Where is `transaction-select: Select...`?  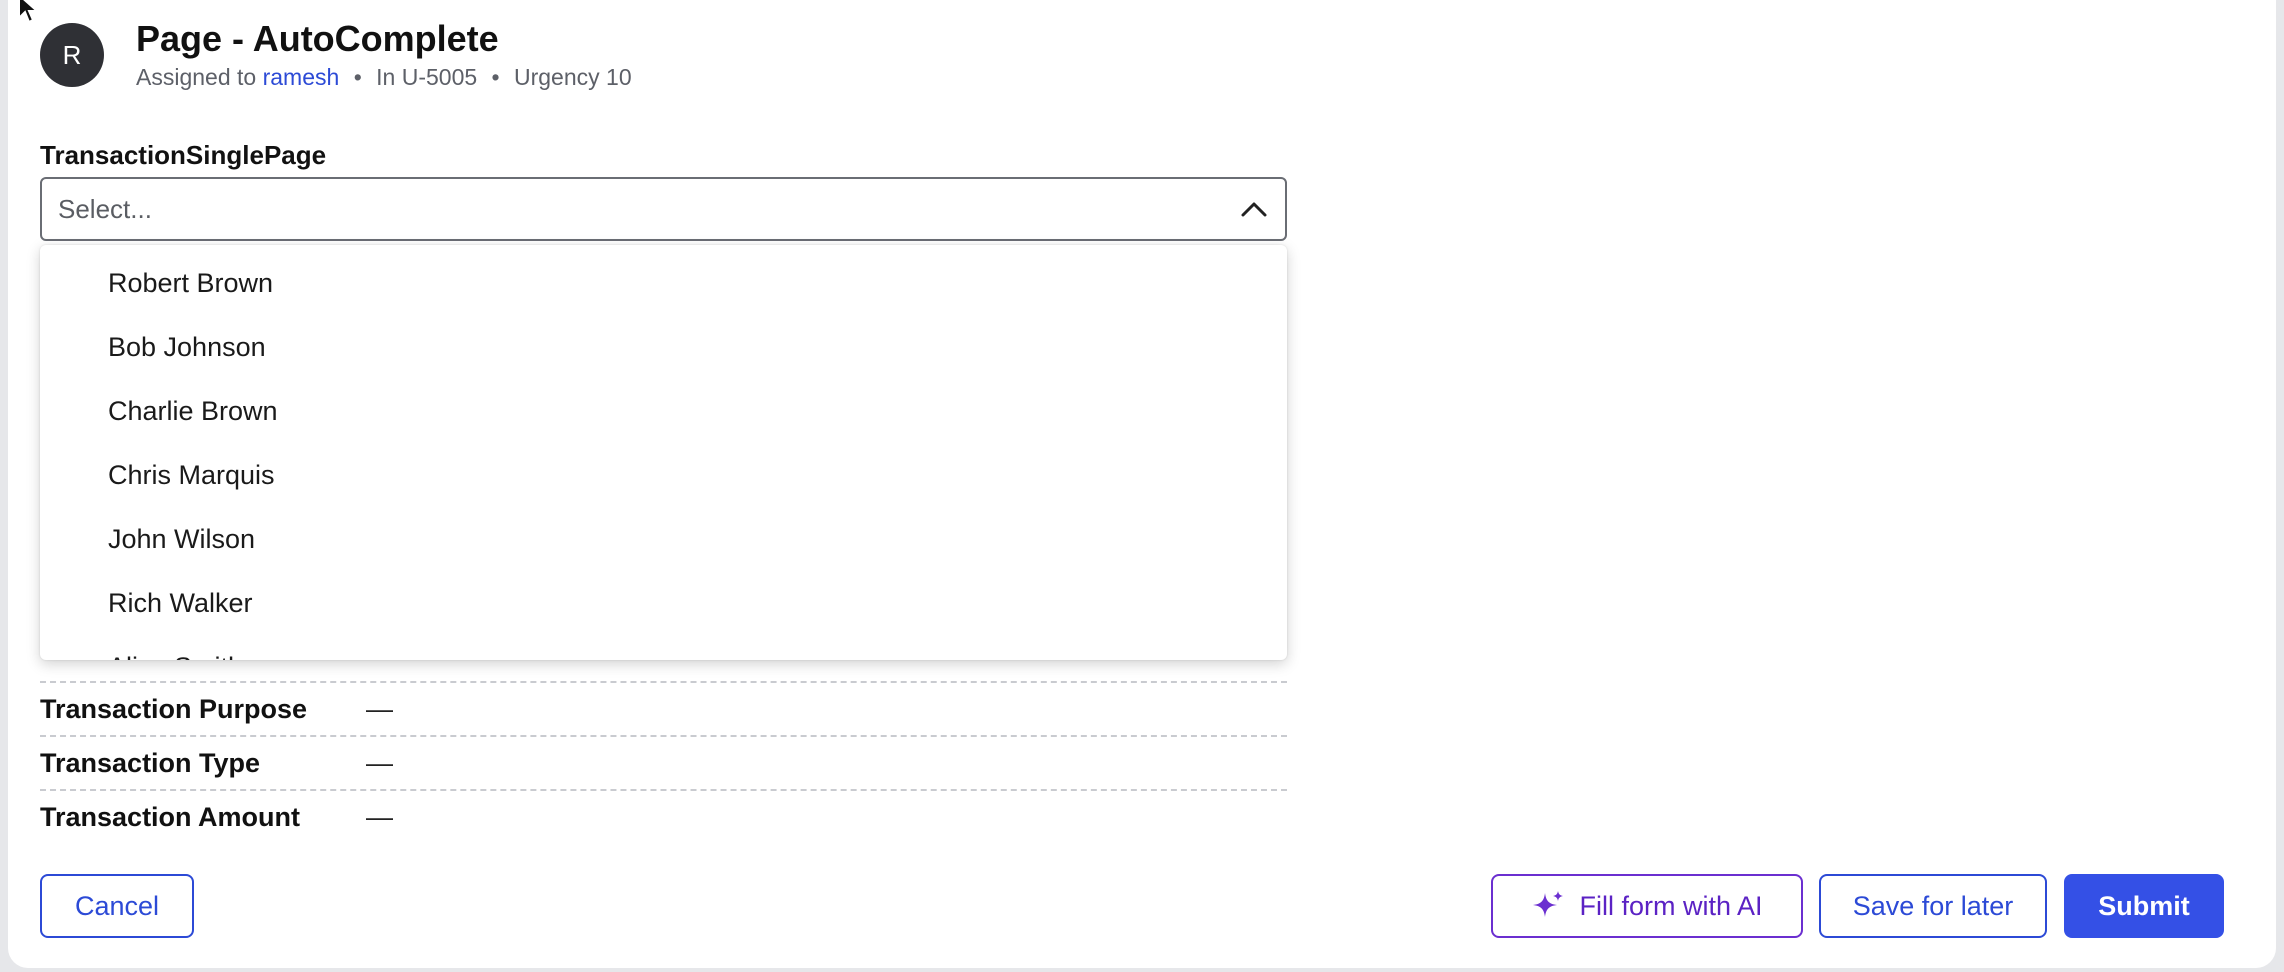
transaction-select: Select... is located at coordinates (663, 209).